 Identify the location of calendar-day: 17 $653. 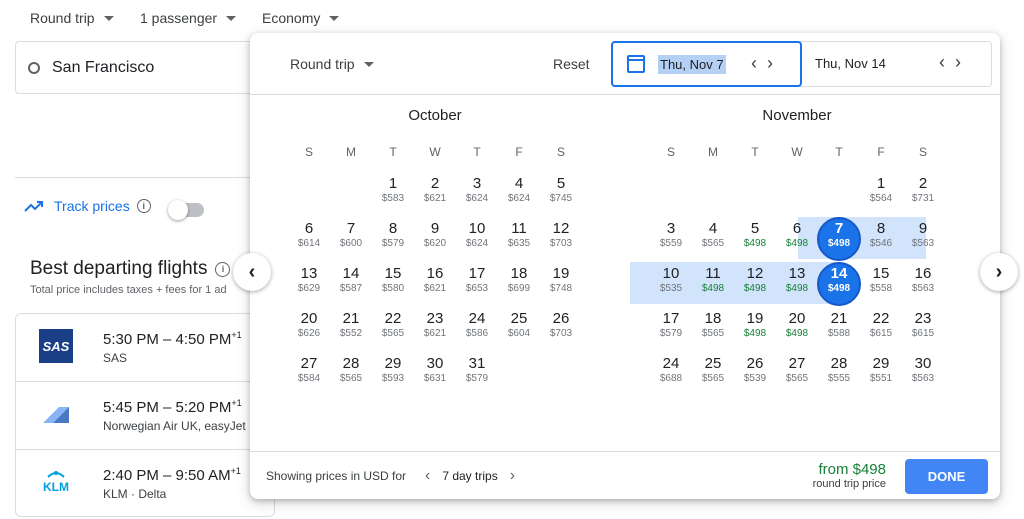
(477, 282).